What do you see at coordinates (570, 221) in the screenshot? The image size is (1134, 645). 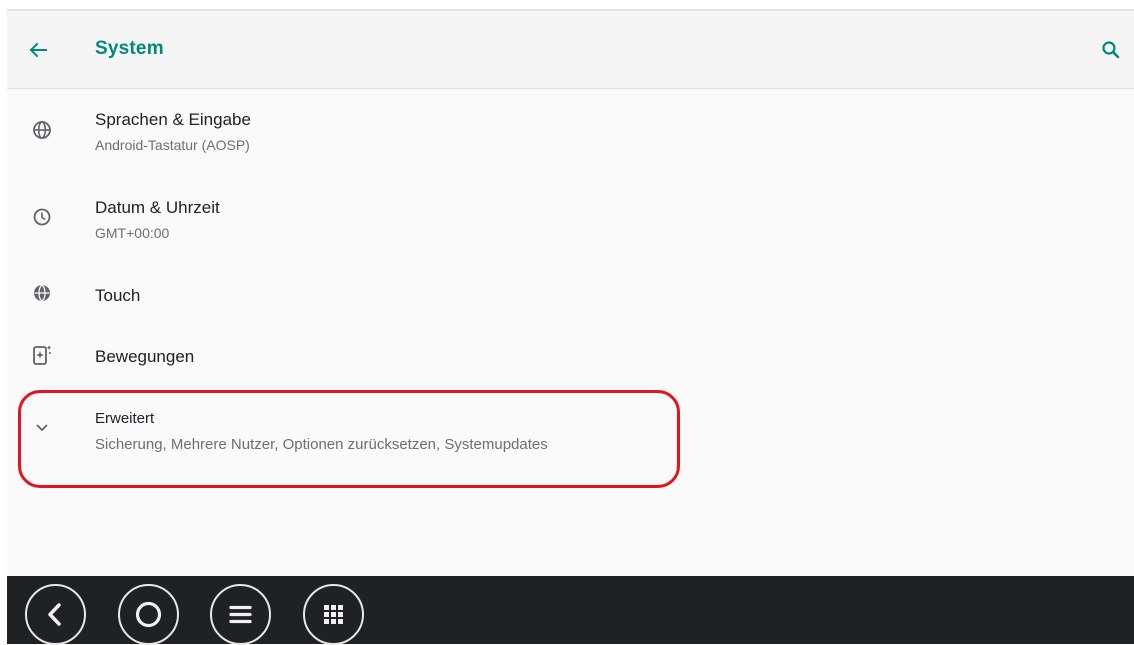 I see `setting-date-time: Datum & Uhrzeit GMT+00:00` at bounding box center [570, 221].